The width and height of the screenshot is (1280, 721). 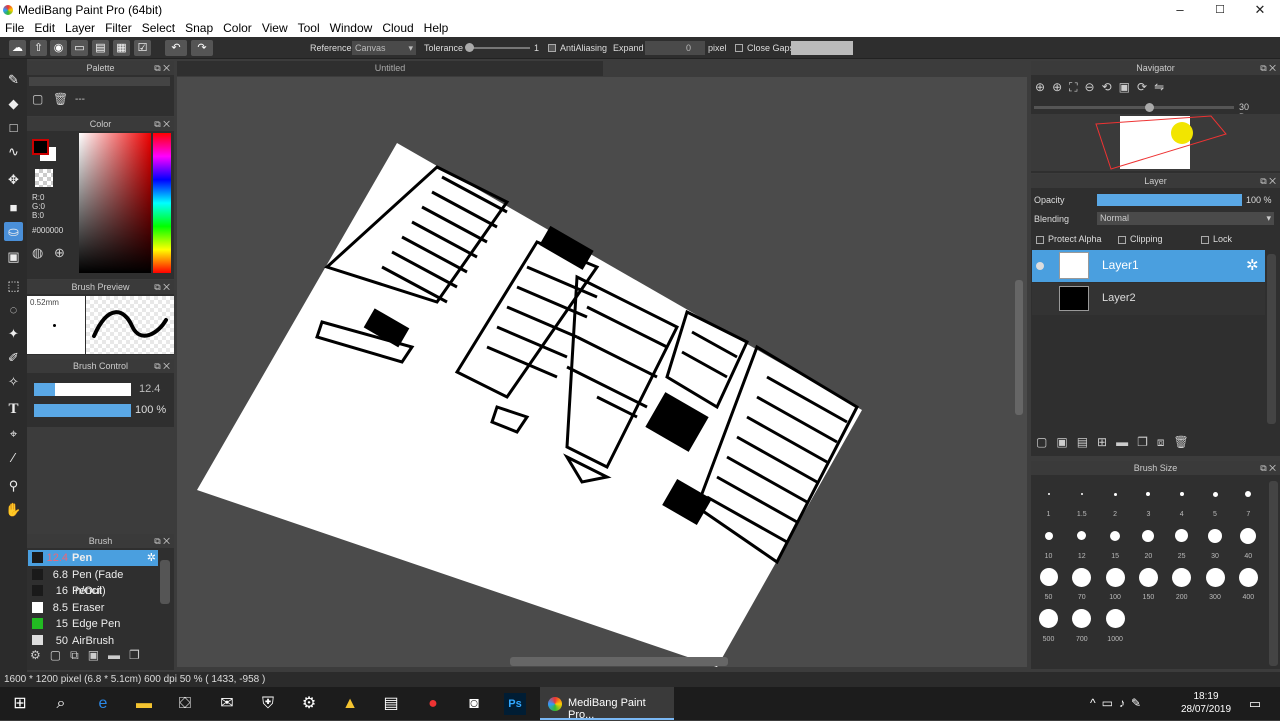 What do you see at coordinates (79, 655) in the screenshot?
I see `copy-brush-icon: ⧉` at bounding box center [79, 655].